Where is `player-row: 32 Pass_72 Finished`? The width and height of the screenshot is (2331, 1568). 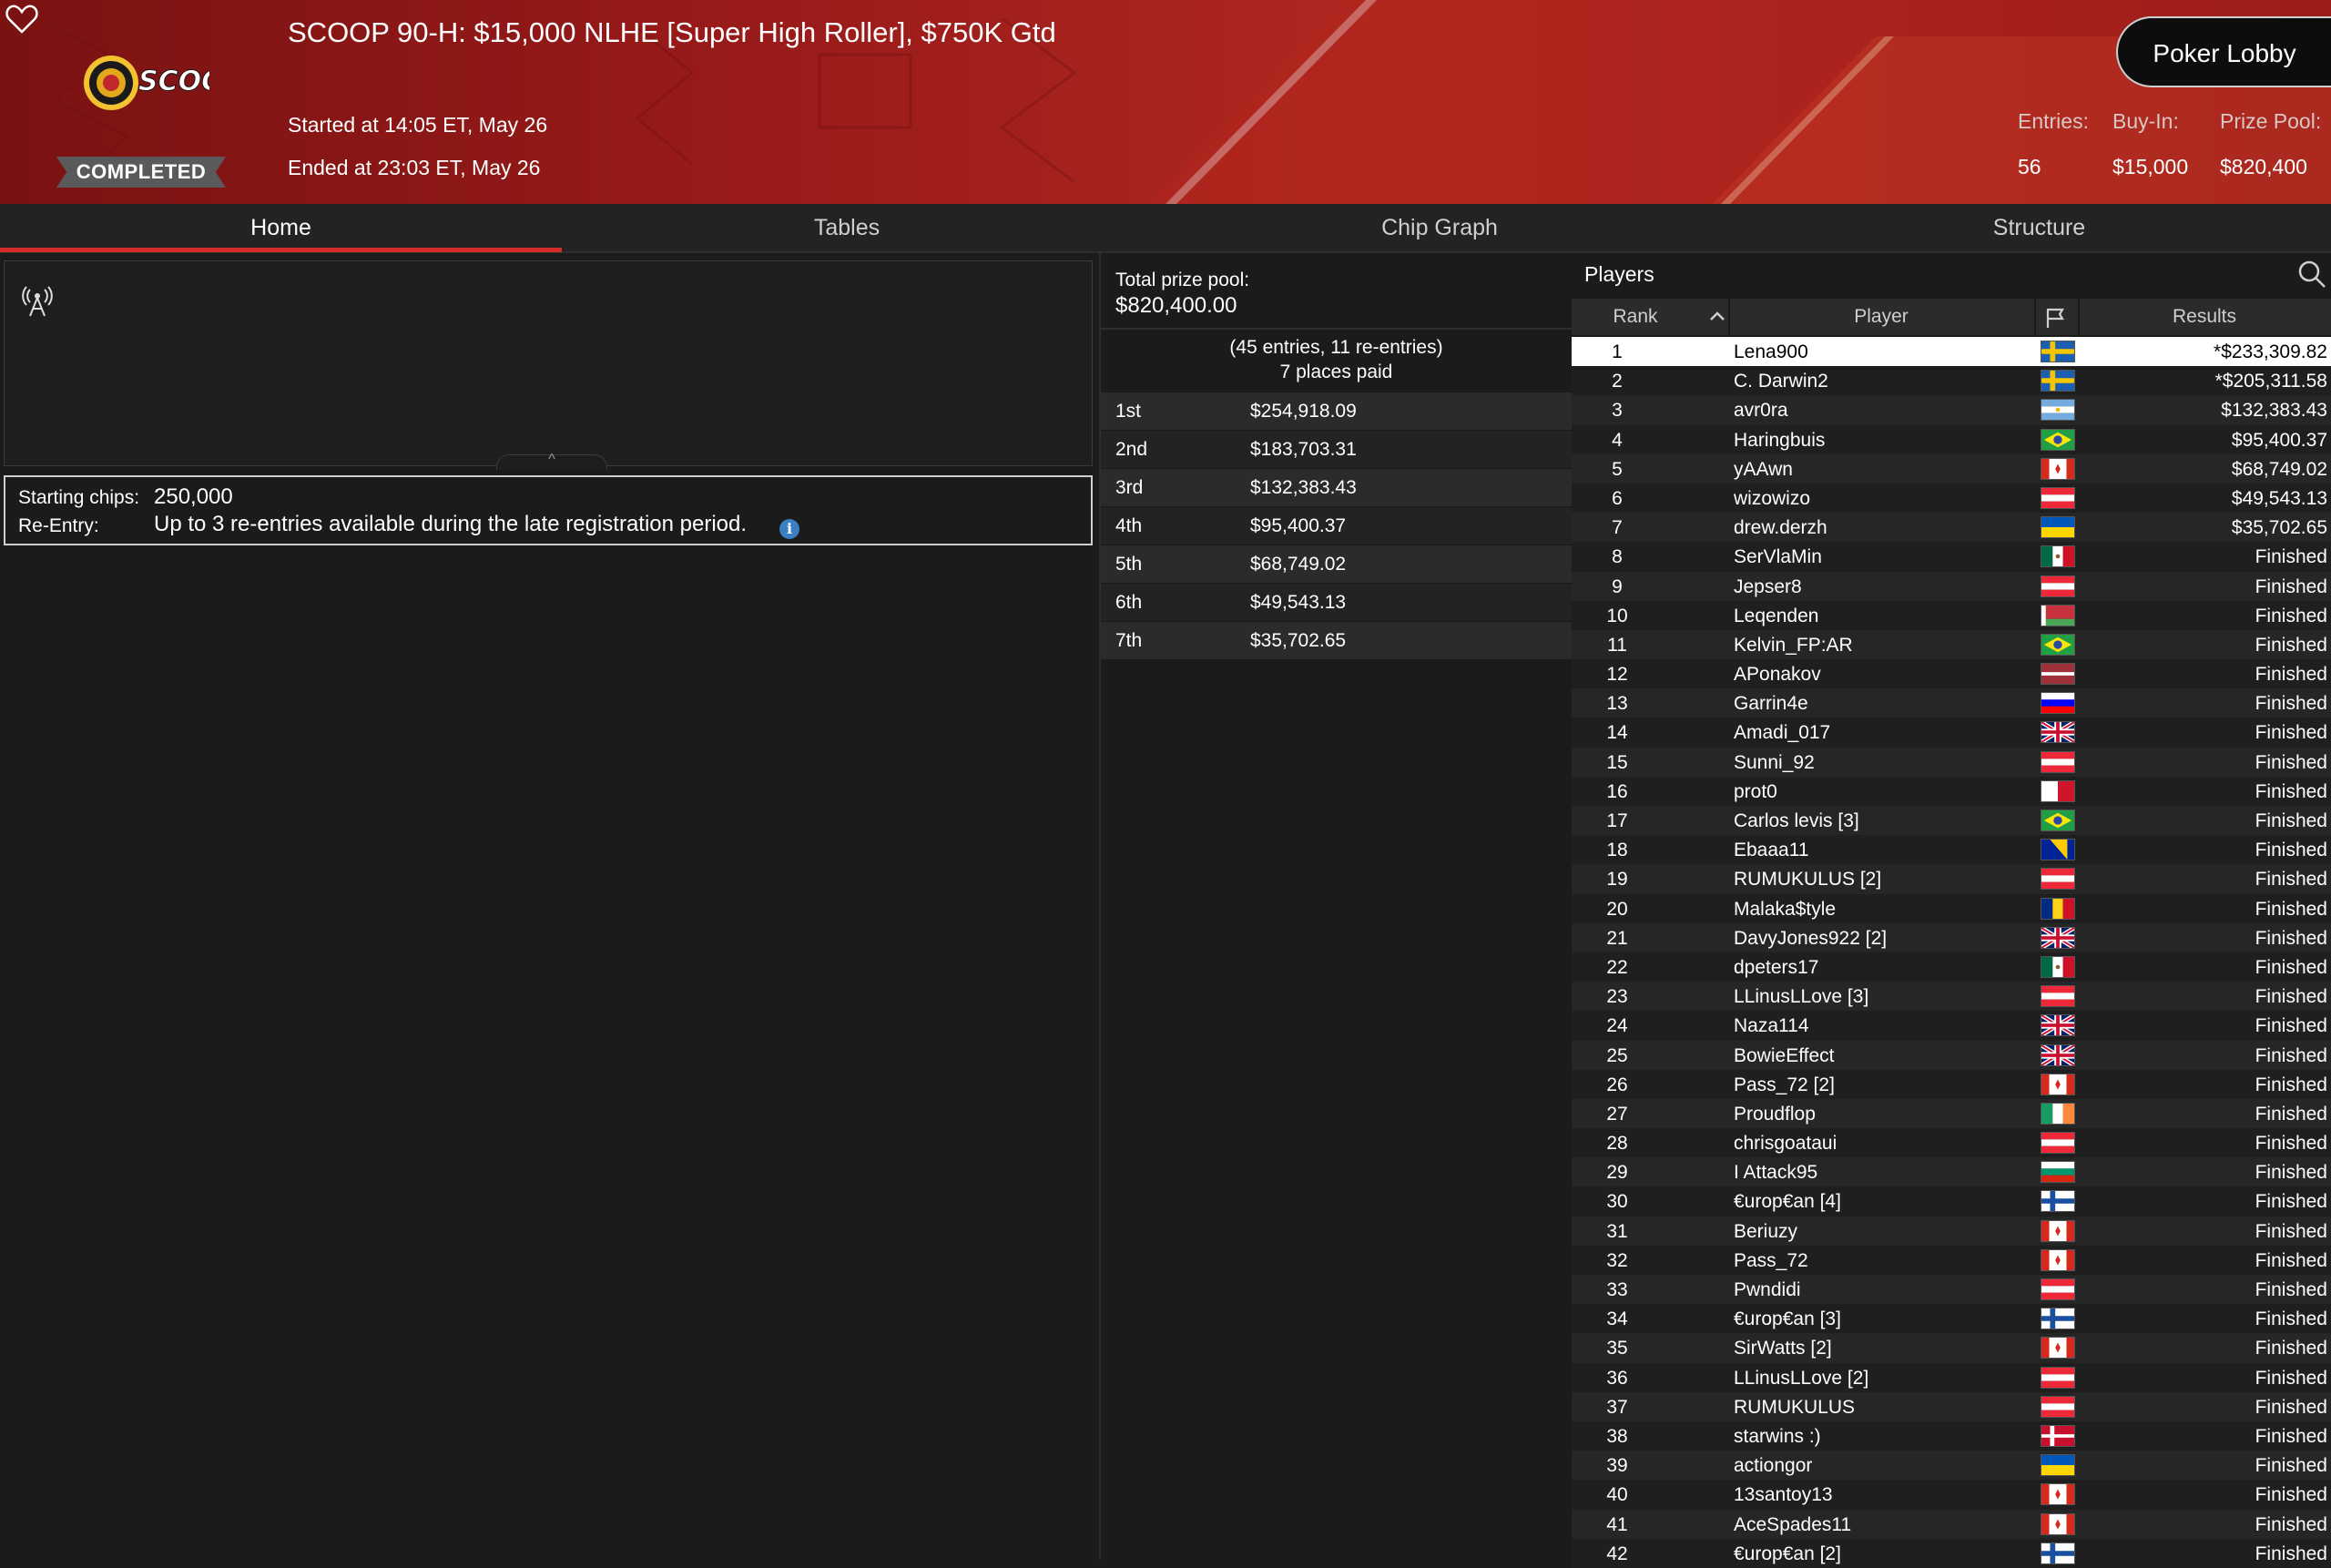 player-row: 32 Pass_72 Finished is located at coordinates (1951, 1260).